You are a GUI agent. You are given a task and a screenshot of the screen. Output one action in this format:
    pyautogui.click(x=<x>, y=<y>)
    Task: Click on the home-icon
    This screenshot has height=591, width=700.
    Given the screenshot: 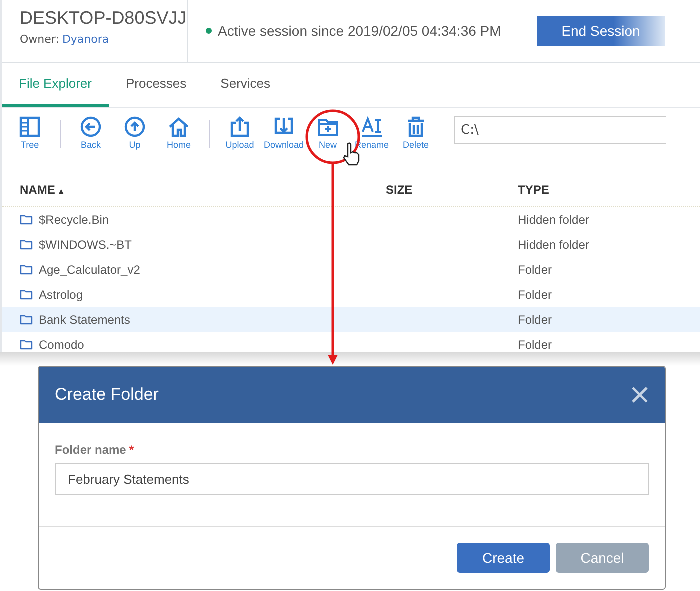 What is the action you would take?
    pyautogui.click(x=179, y=127)
    